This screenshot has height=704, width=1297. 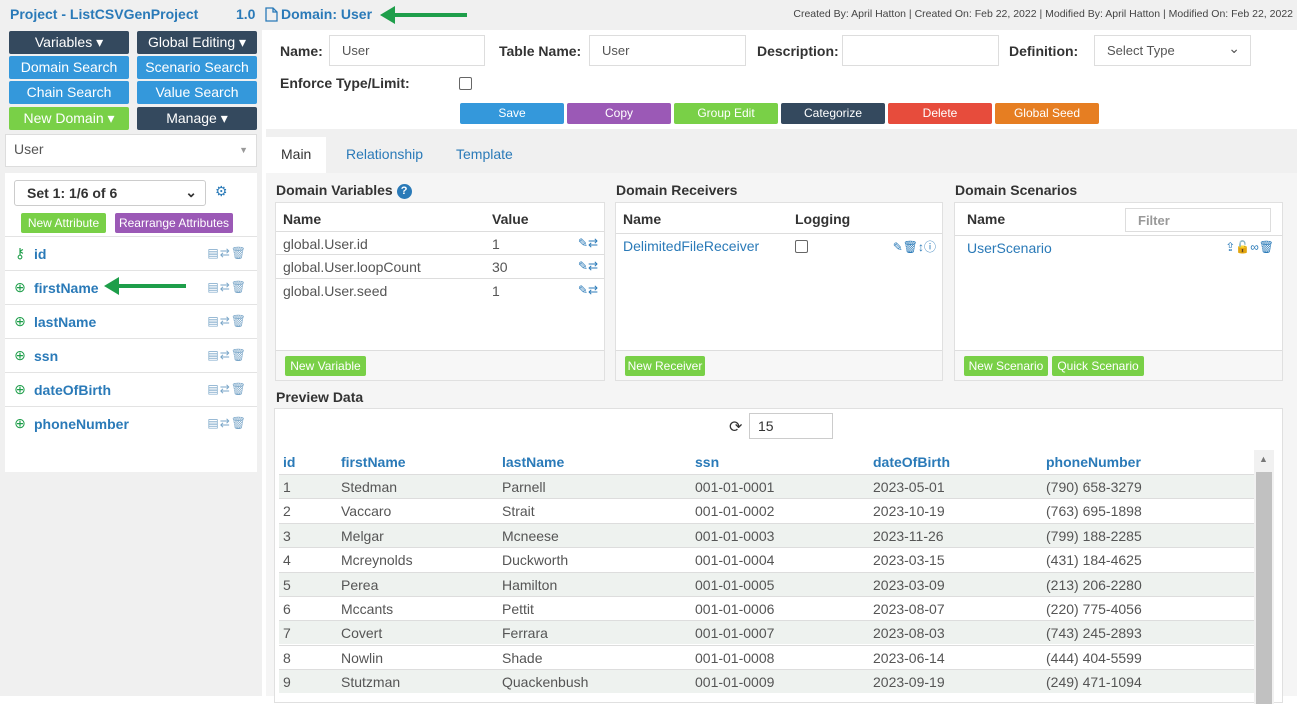 I want to click on info-icon: ?, so click(x=404, y=191).